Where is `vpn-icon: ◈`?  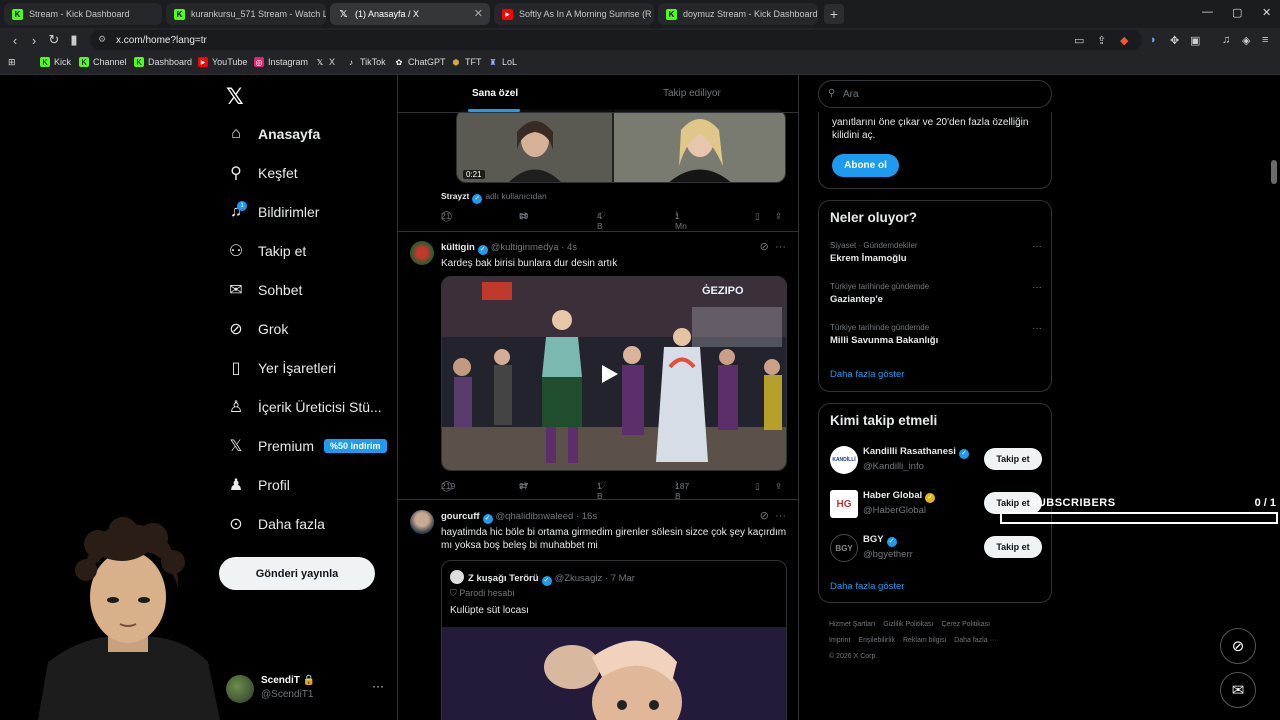
vpn-icon: ◈ is located at coordinates (1246, 40).